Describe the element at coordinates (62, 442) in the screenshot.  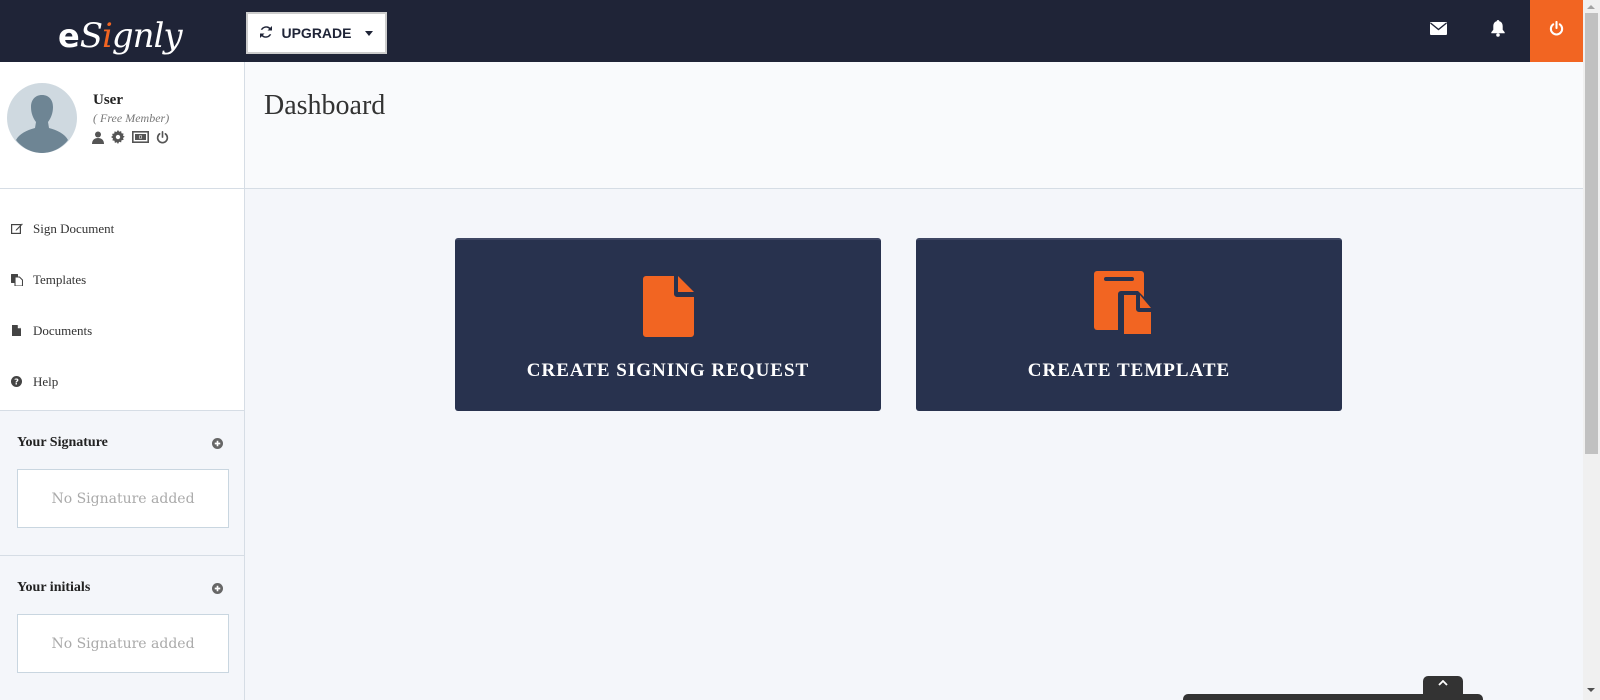
I see `signature-title: Your Signature` at that location.